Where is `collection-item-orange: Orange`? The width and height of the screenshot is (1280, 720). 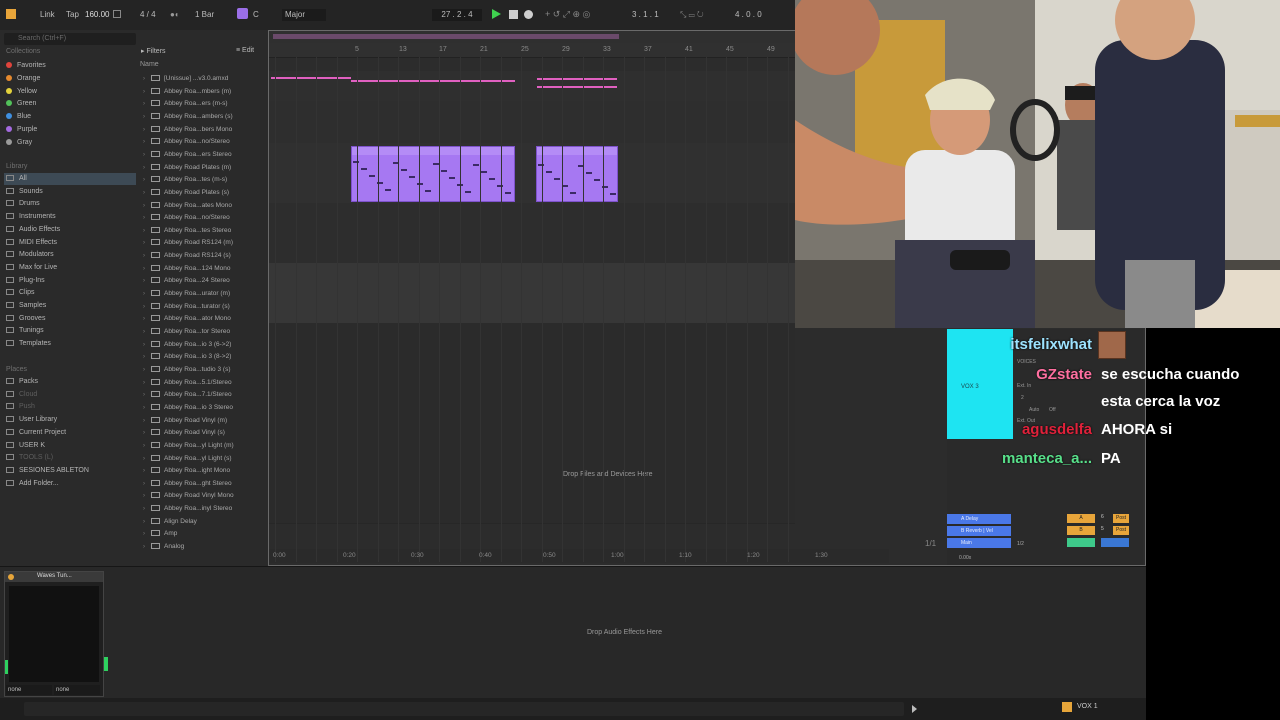
collection-item-orange: Orange is located at coordinates (23, 79).